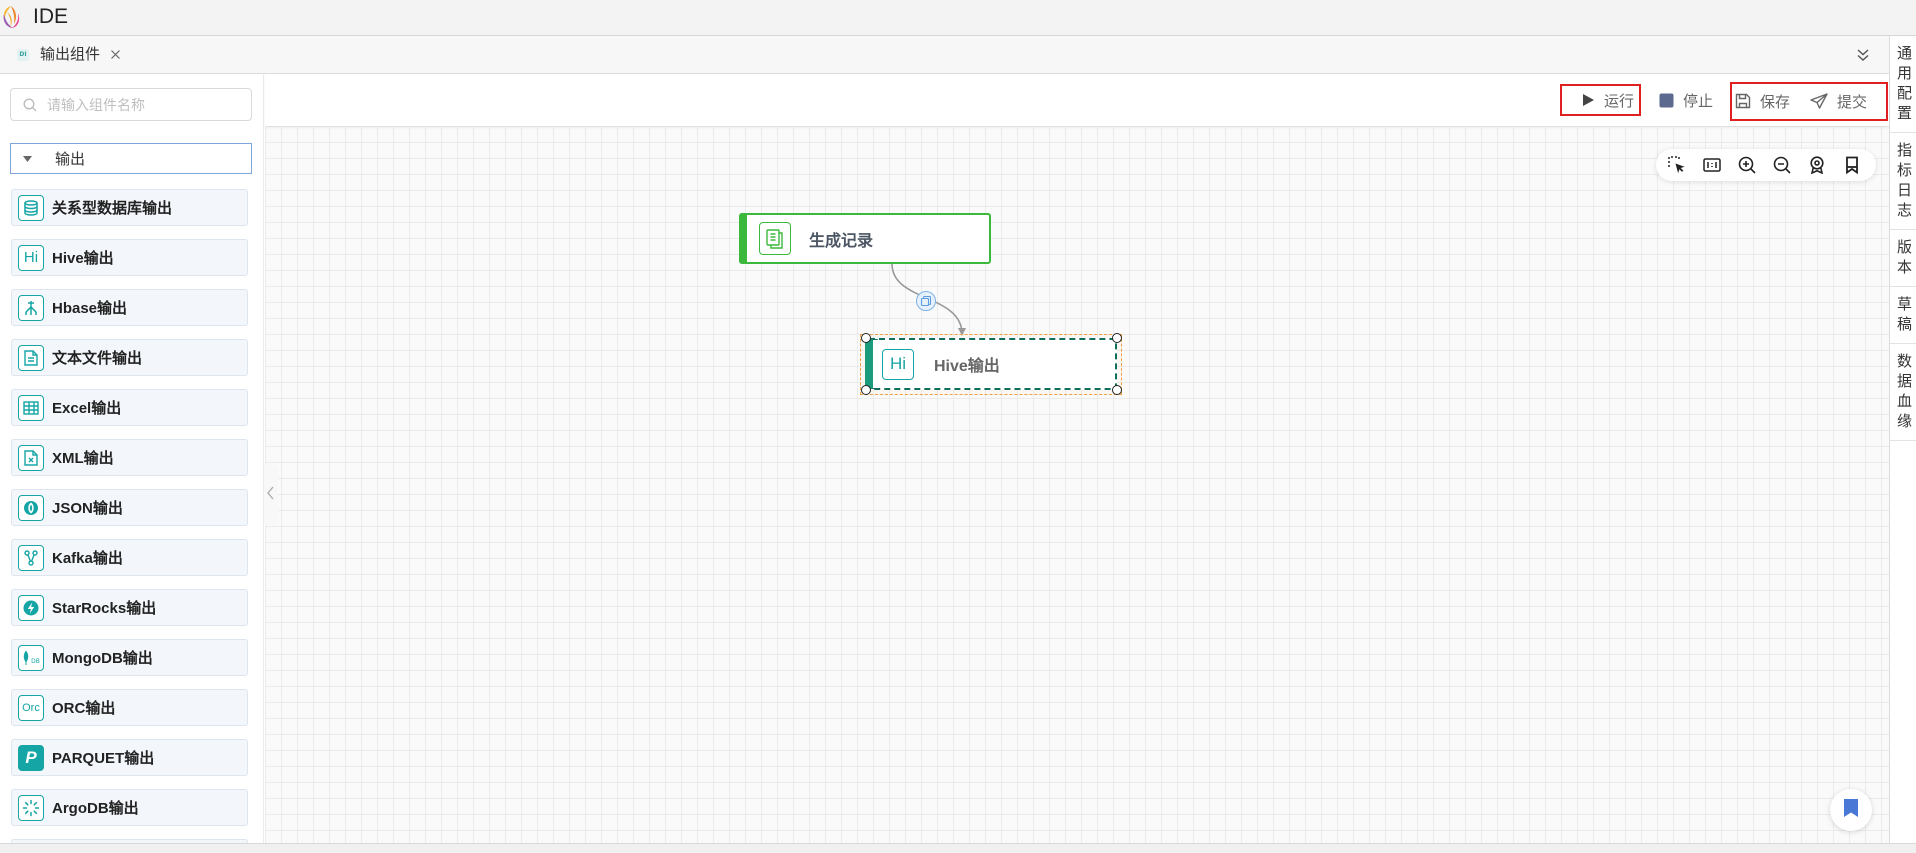 This screenshot has width=1916, height=853. What do you see at coordinates (31, 707) in the screenshot?
I see `orc-icon: Orc` at bounding box center [31, 707].